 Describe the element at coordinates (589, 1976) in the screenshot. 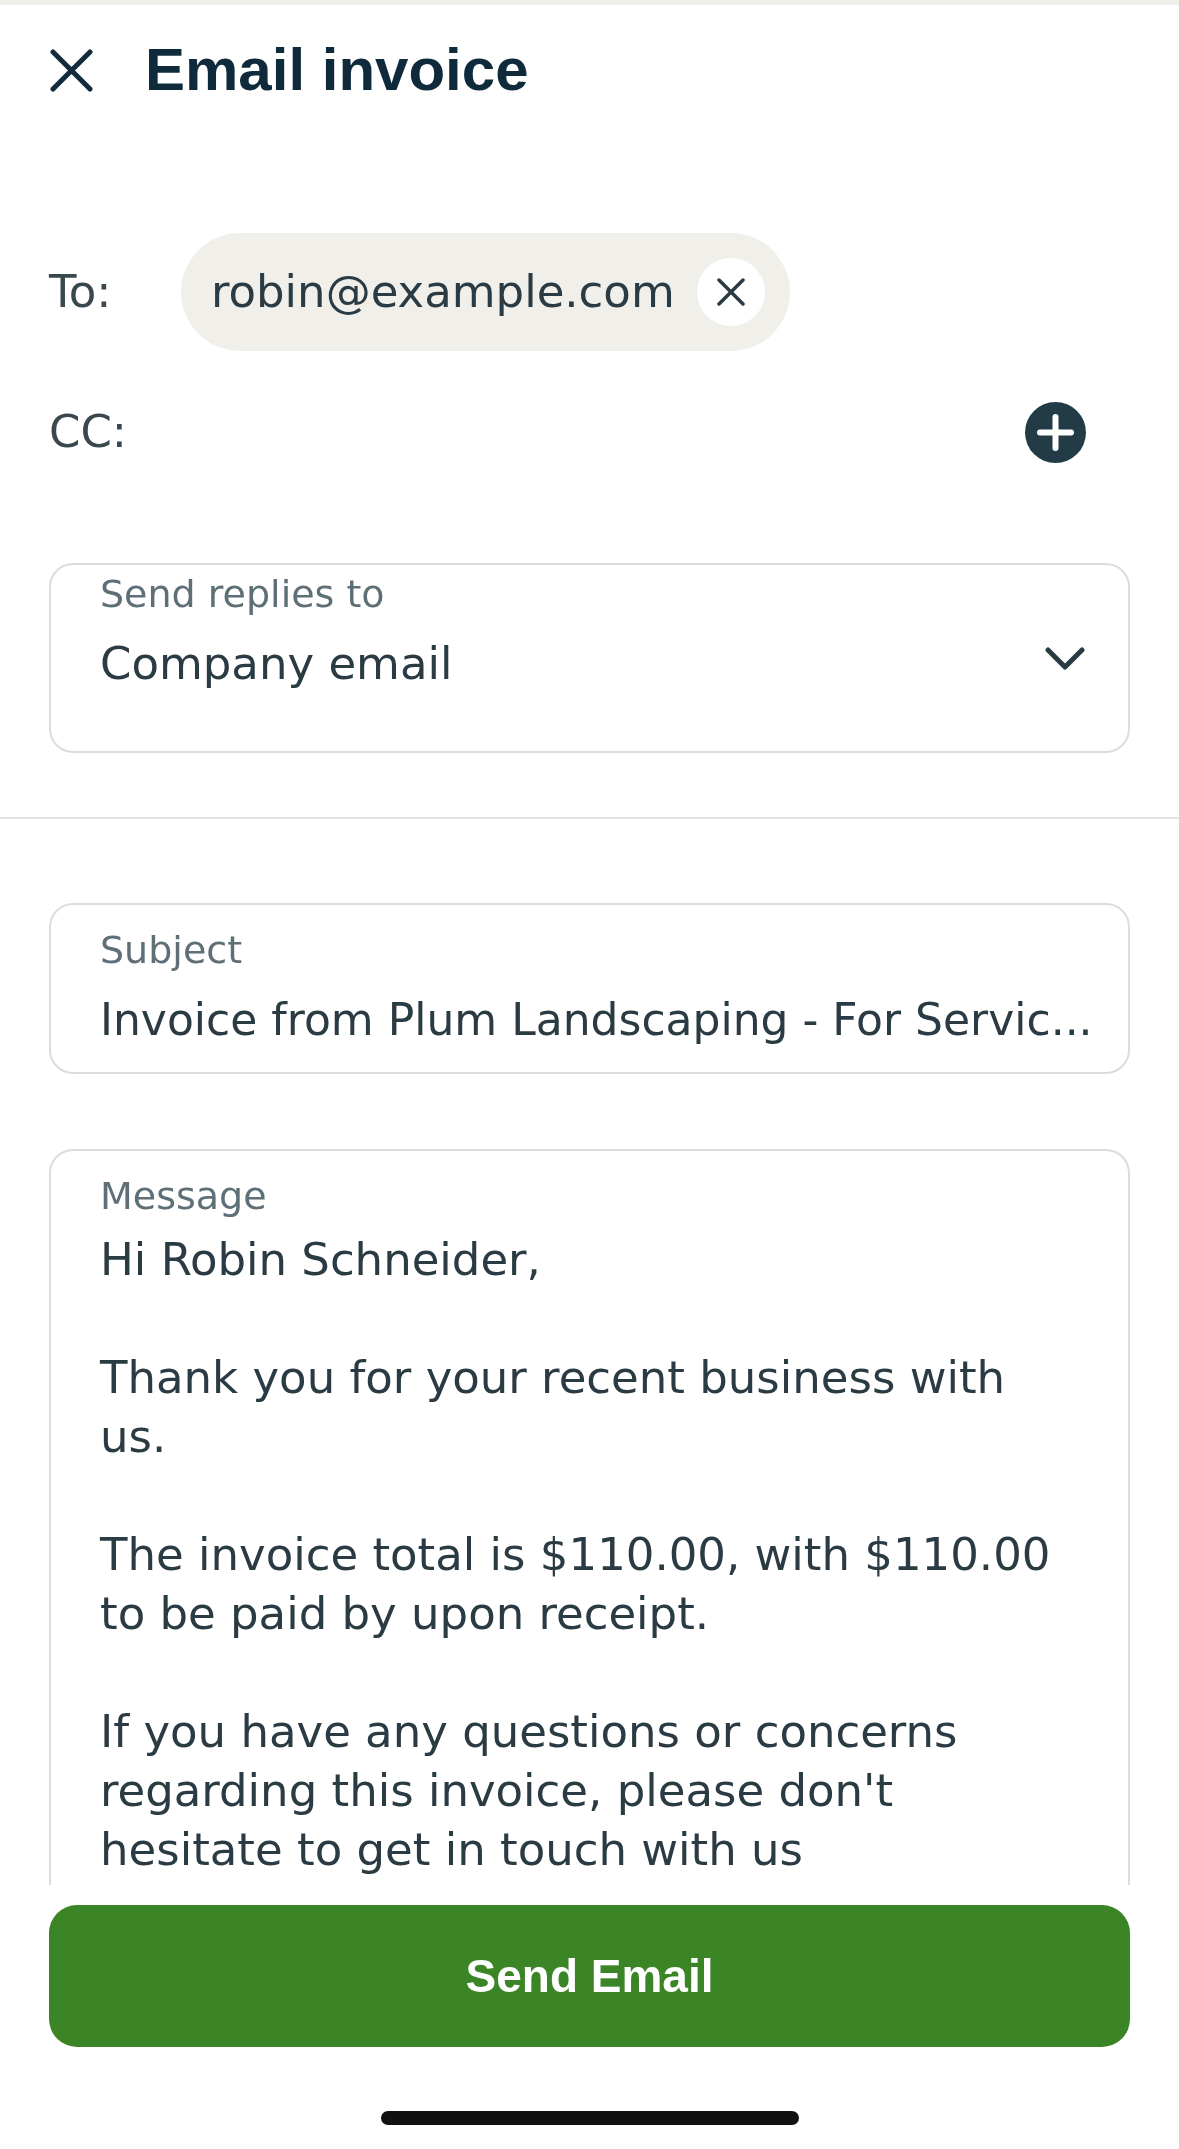

I see `send-email-button: Send Email` at that location.